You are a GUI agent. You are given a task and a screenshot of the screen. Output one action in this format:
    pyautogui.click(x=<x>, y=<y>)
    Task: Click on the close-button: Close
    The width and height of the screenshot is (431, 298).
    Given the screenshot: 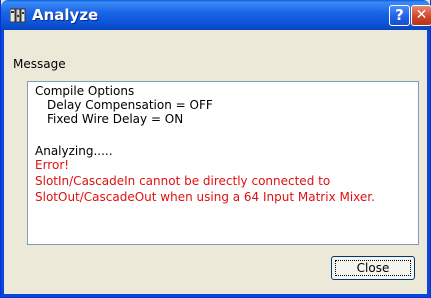 What is the action you would take?
    pyautogui.click(x=373, y=268)
    